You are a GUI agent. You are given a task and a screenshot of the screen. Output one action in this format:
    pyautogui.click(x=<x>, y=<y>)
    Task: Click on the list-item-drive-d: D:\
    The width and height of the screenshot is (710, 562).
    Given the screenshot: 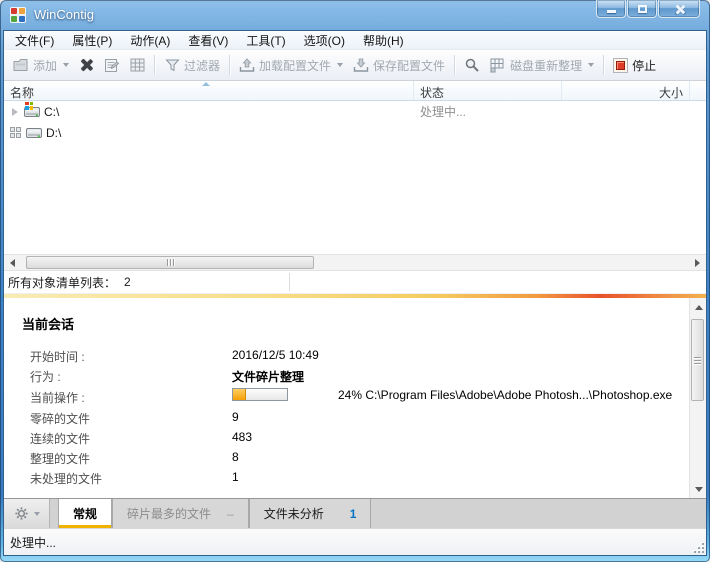 What is the action you would take?
    pyautogui.click(x=355, y=132)
    